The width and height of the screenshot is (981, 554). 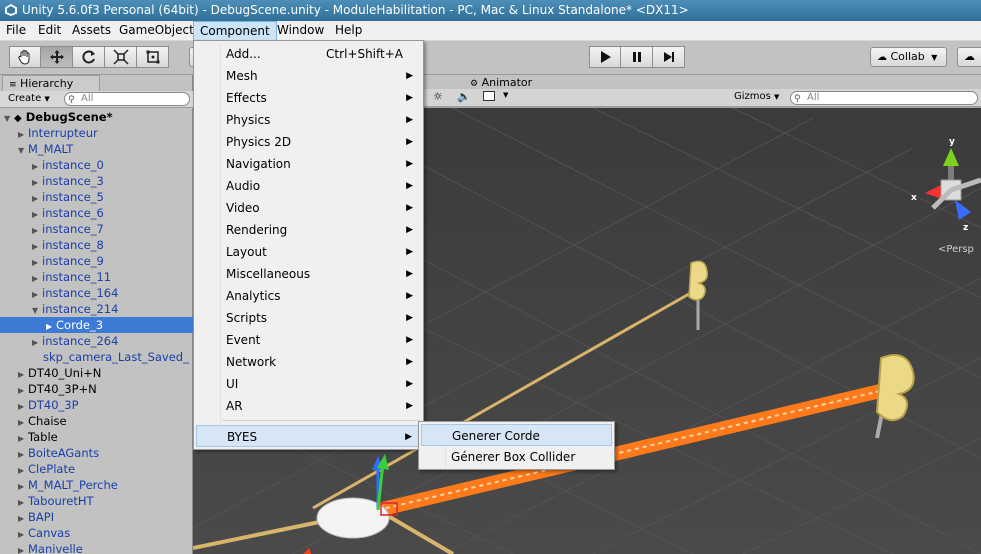 I want to click on hierarchy-row-bapi: ▶ BAPI, so click(x=96, y=517).